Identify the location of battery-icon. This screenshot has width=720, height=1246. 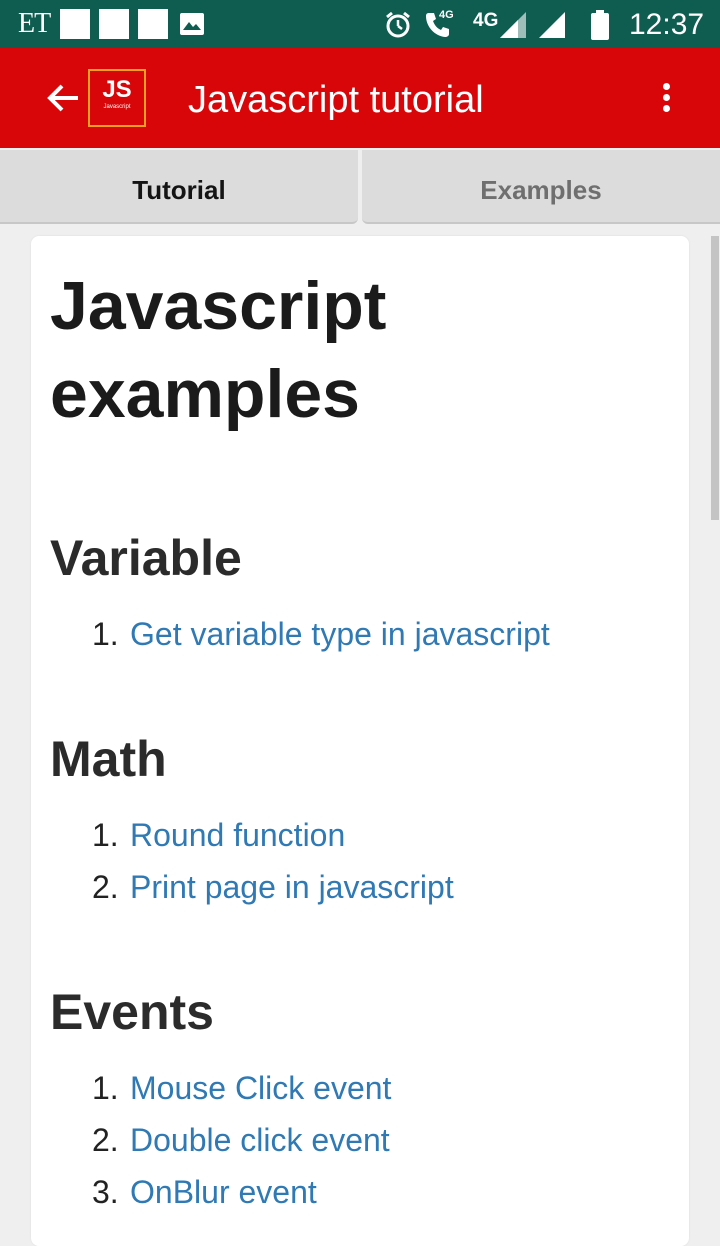
(600, 25).